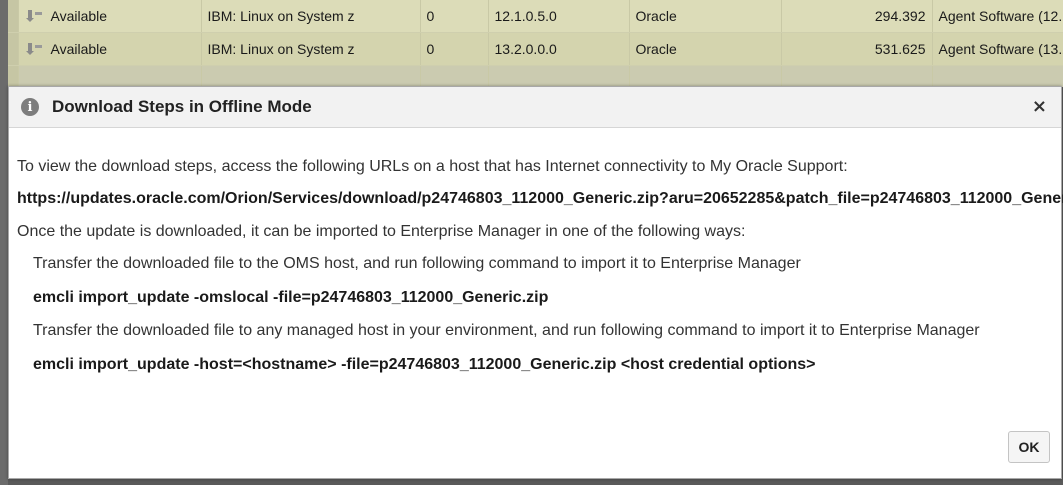  I want to click on info-icon: i, so click(30, 107).